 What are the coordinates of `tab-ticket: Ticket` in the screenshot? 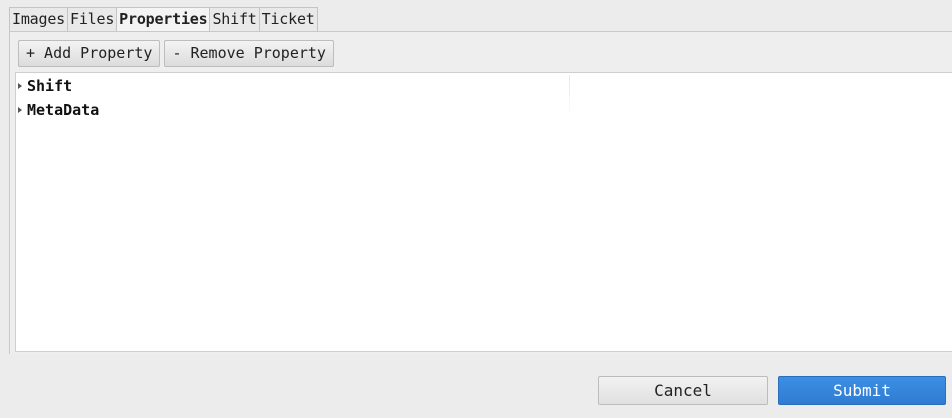 It's located at (288, 19).